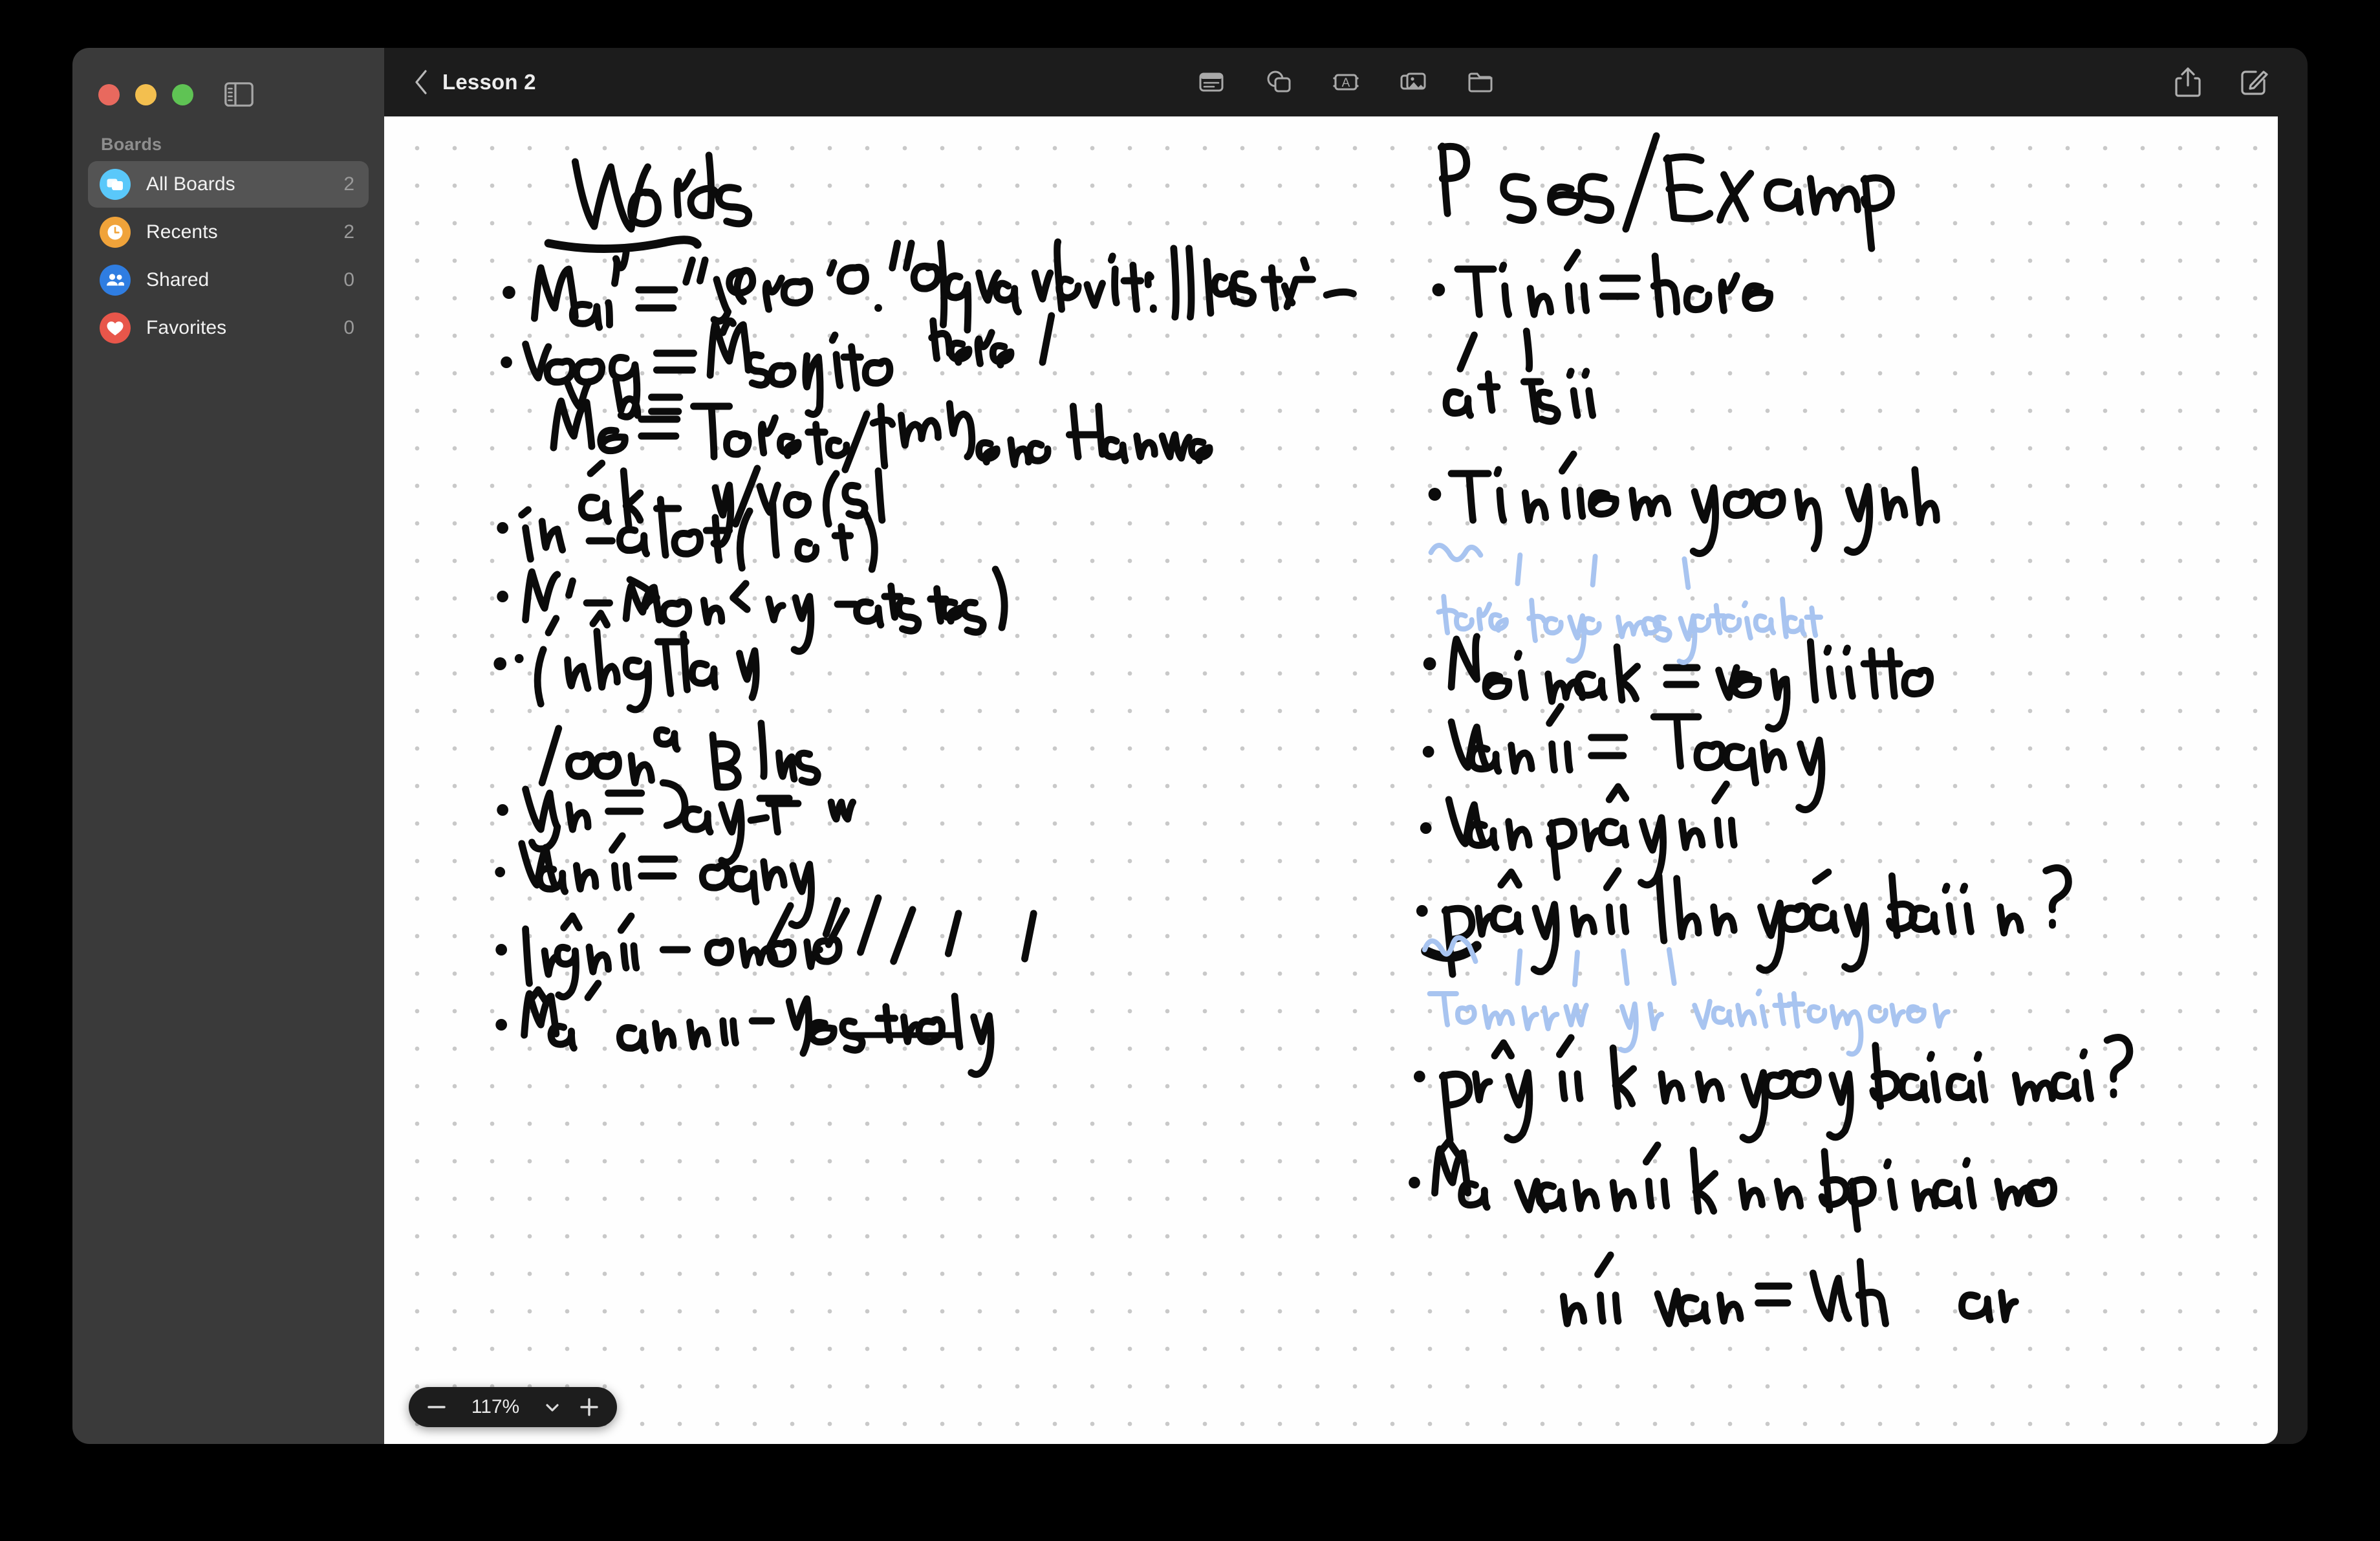 The image size is (2380, 1541). I want to click on page-title: Lesson 2, so click(489, 82).